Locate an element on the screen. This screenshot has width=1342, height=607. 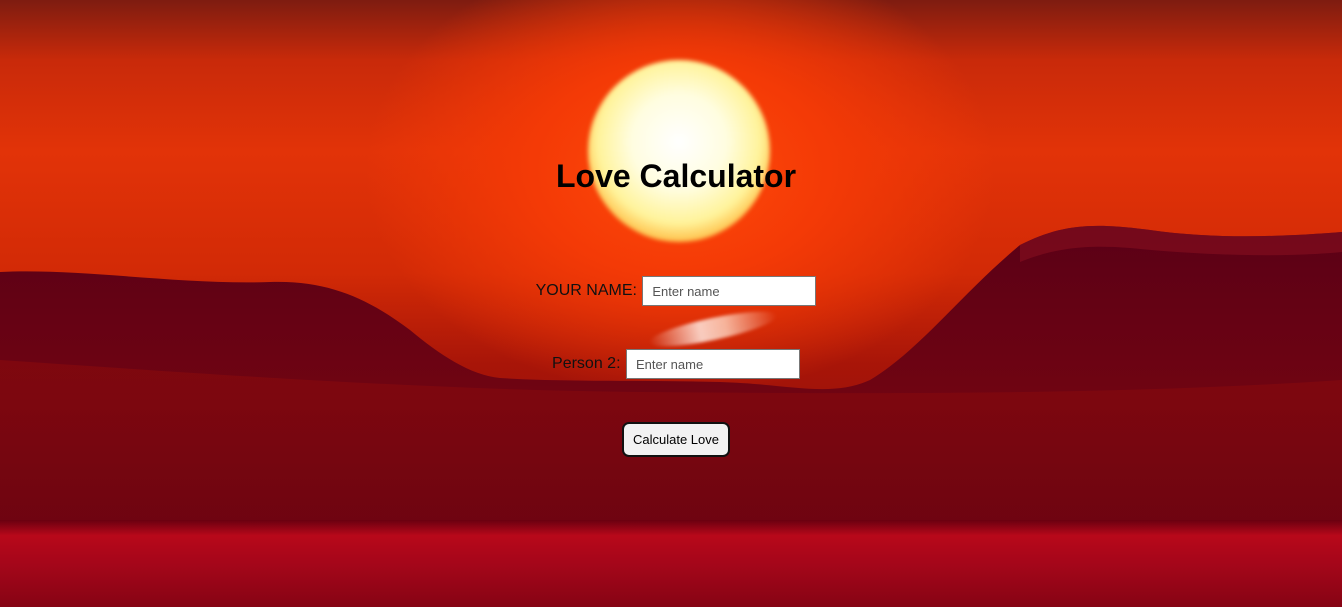
your-name-label: YOUR NAME: is located at coordinates (586, 290).